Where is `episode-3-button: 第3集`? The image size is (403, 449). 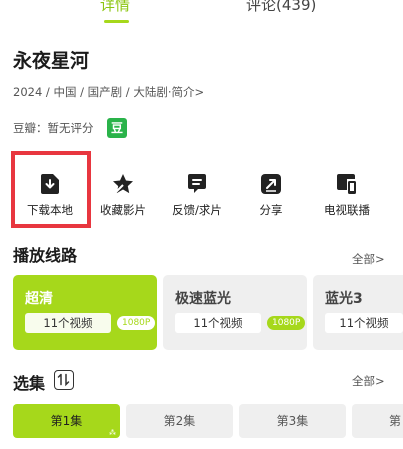 episode-3-button: 第3集 is located at coordinates (292, 421).